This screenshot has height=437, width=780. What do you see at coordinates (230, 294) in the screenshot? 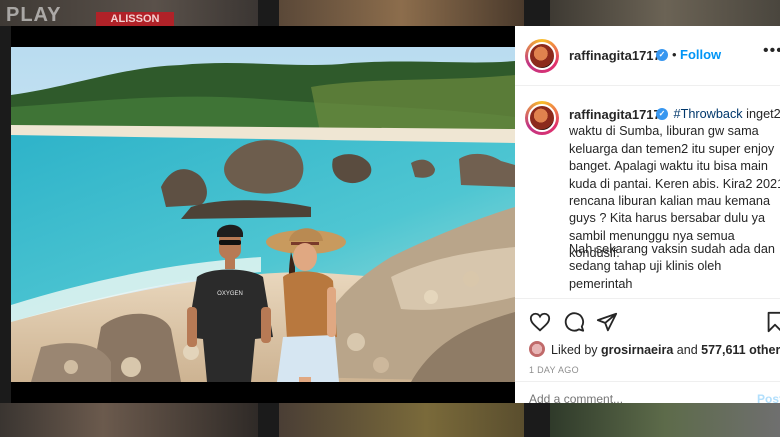
I see `shirt-logo: OXYGEN` at bounding box center [230, 294].